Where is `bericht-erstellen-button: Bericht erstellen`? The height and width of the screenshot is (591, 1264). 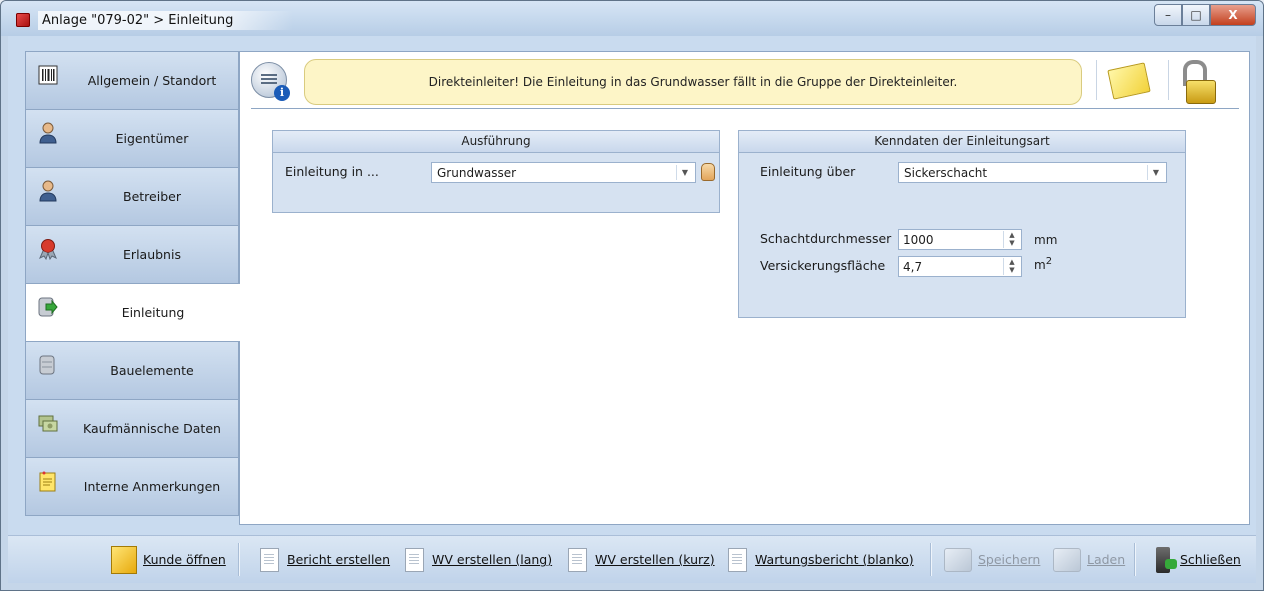 bericht-erstellen-button: Bericht erstellen is located at coordinates (325, 559).